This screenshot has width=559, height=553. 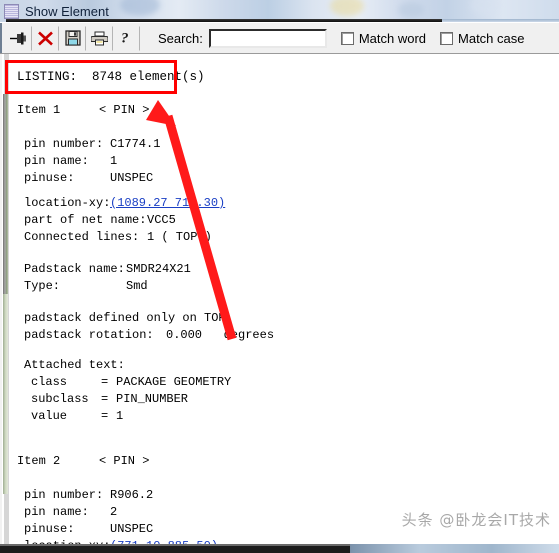 I want to click on attached-value: 1, so click(x=120, y=416).